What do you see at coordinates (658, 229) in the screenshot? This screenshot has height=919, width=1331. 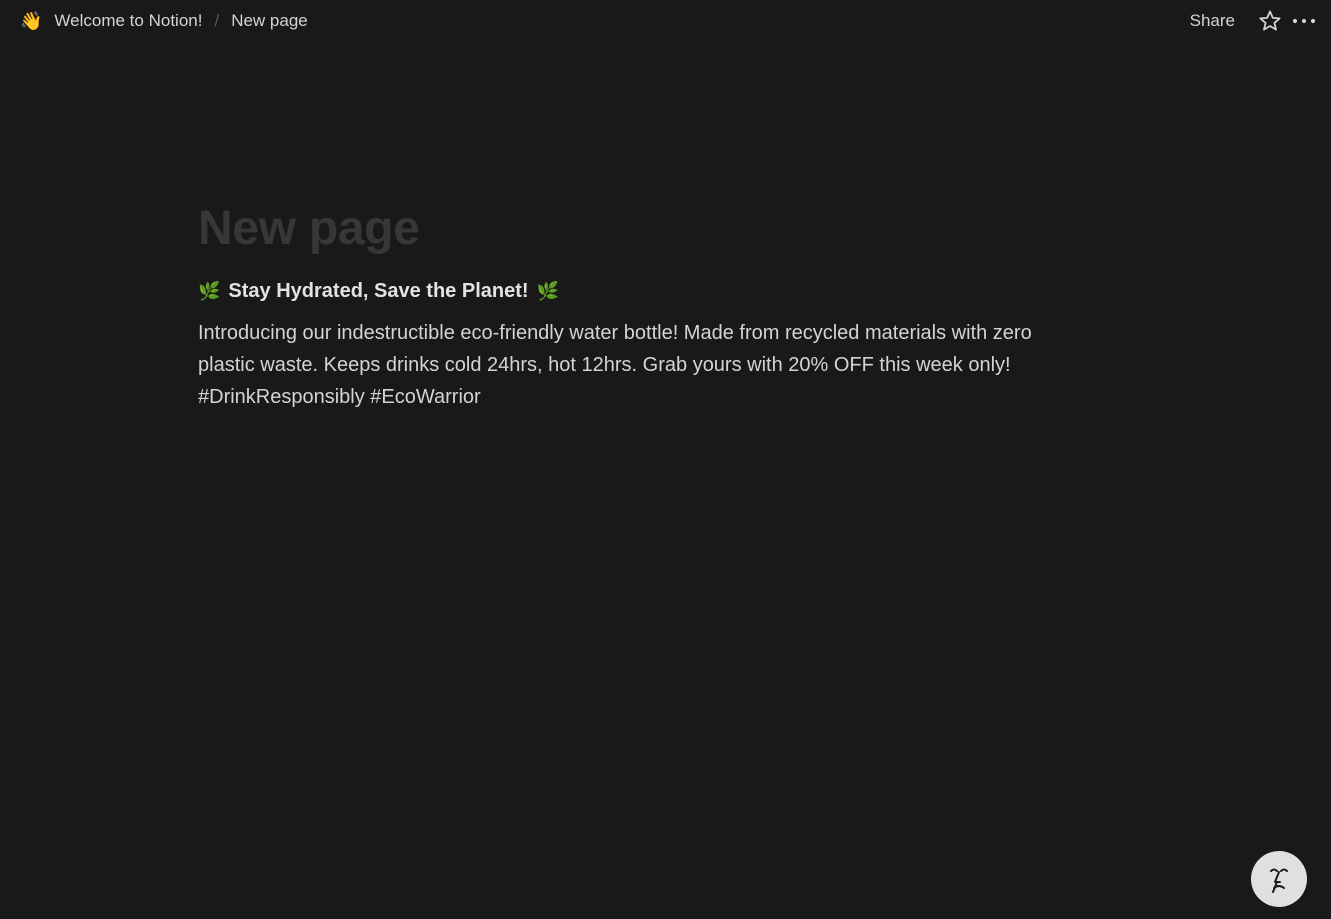 I see `page-title: New page` at bounding box center [658, 229].